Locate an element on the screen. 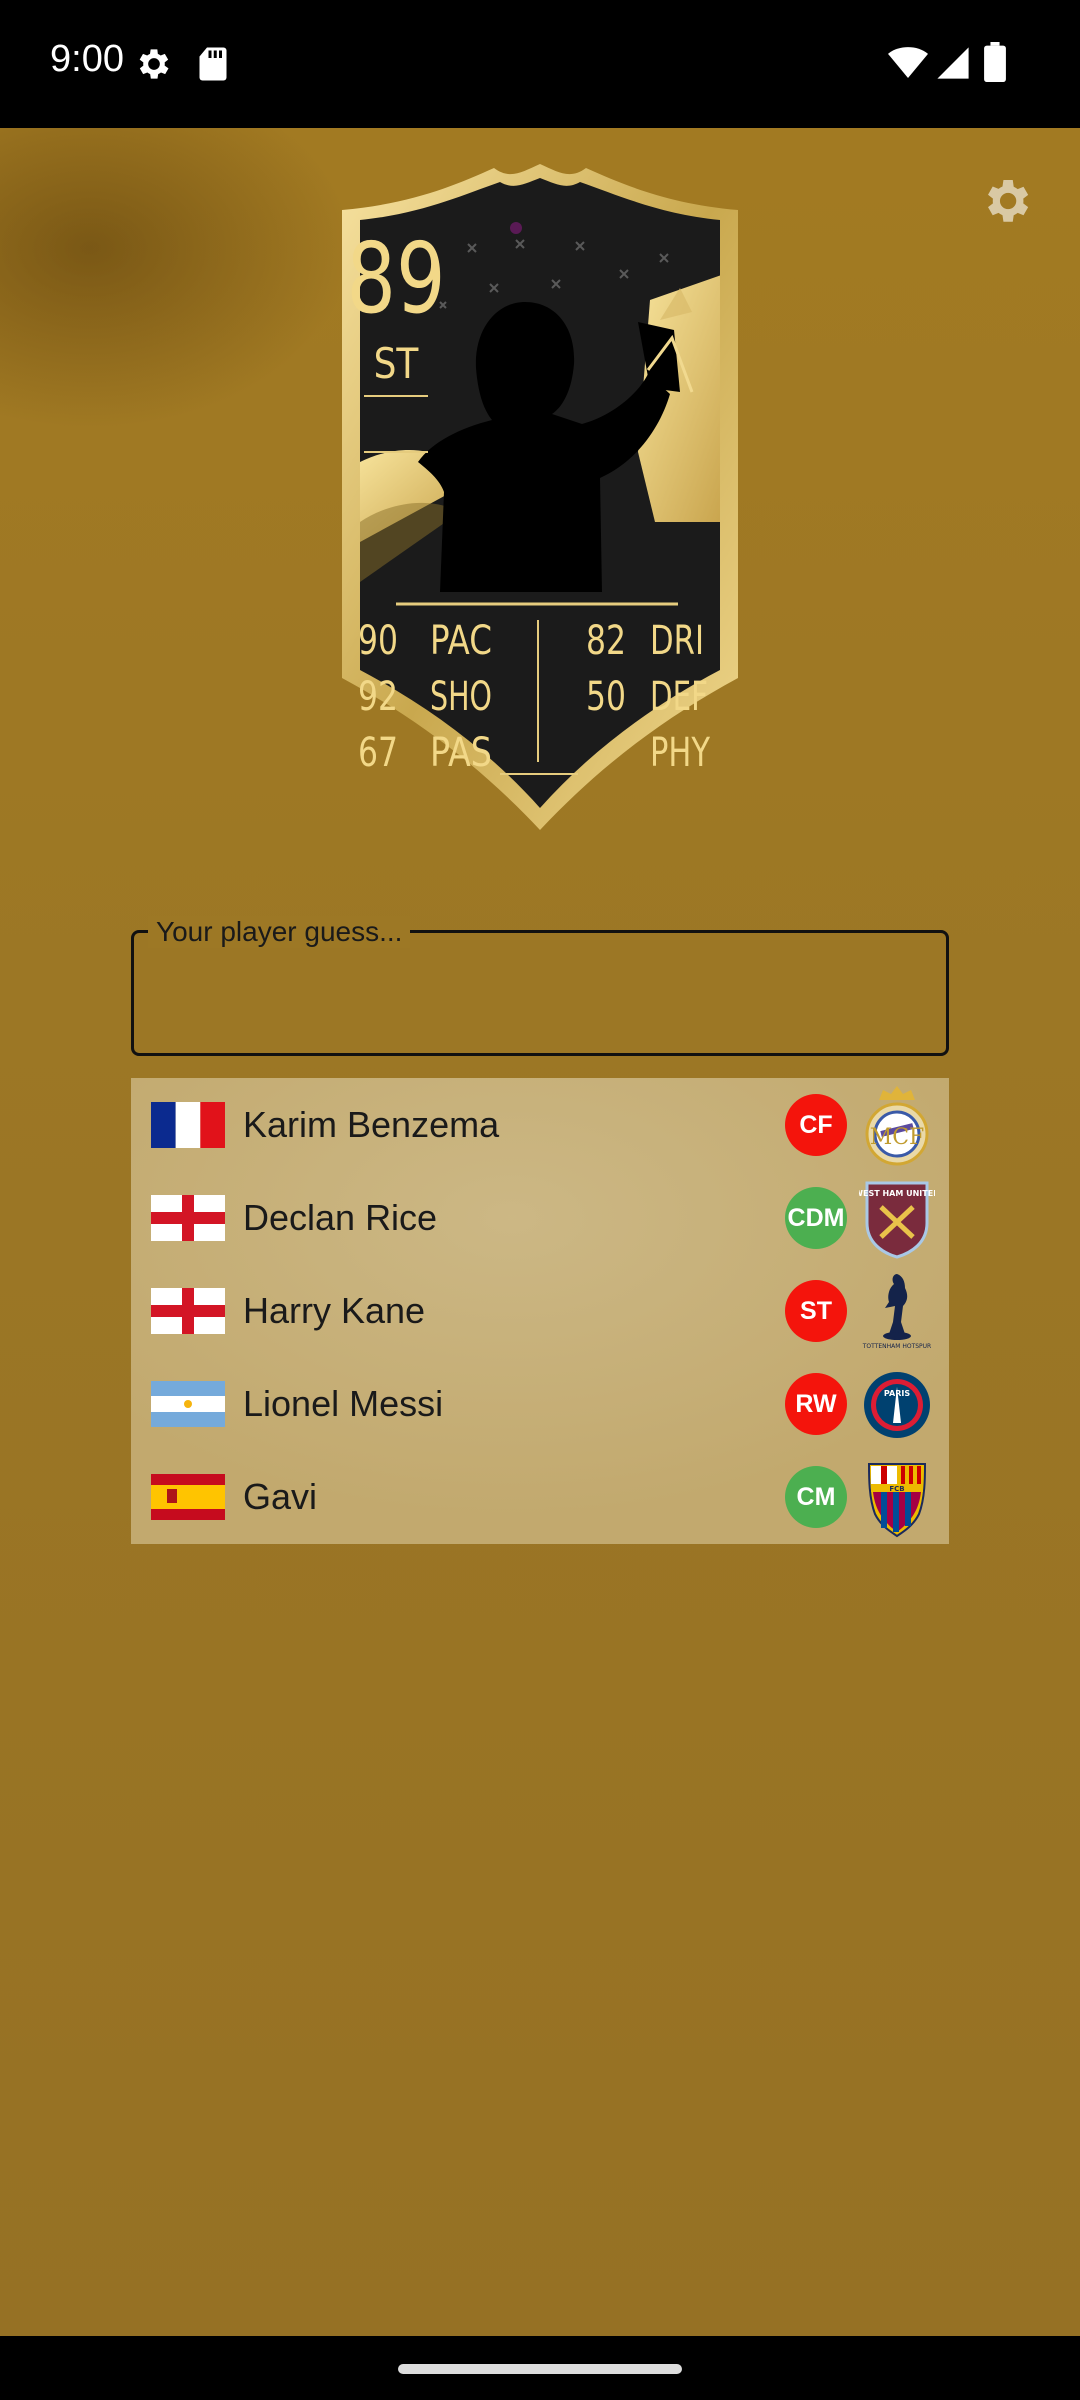  flag-spain-icon is located at coordinates (188, 1497).